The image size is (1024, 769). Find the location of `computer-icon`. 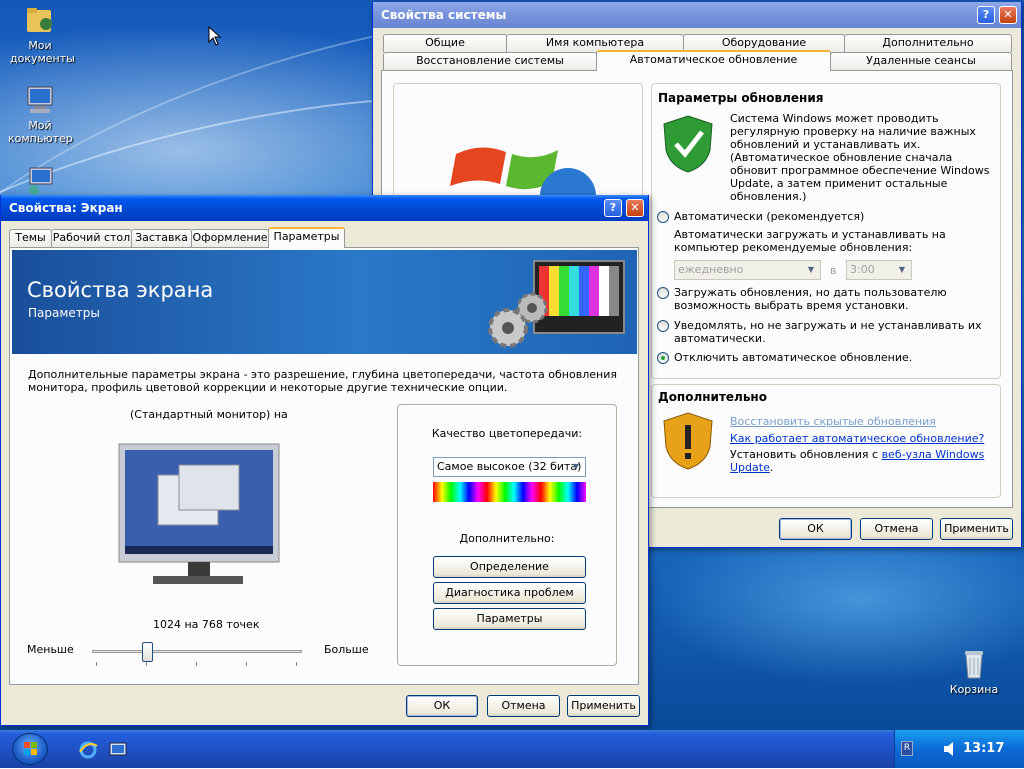

computer-icon is located at coordinates (40, 100).